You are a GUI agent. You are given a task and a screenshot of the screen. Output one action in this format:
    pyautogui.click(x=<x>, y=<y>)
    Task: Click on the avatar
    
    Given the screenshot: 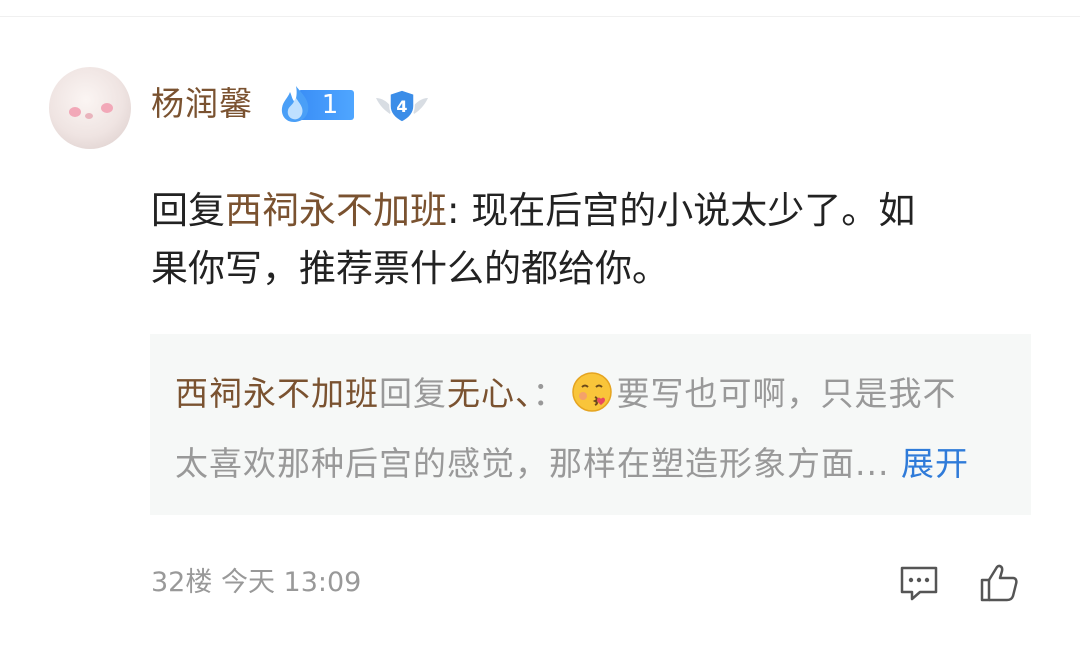 What is the action you would take?
    pyautogui.click(x=90, y=108)
    